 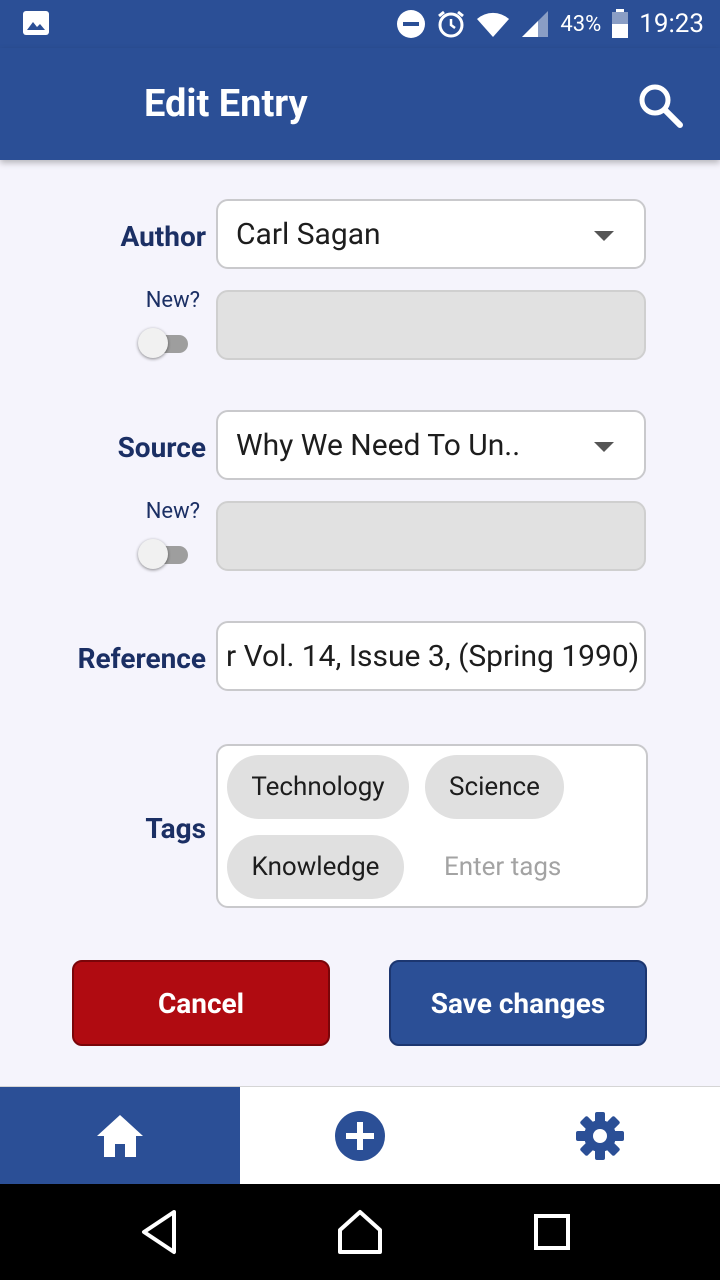 What do you see at coordinates (502, 867) in the screenshot?
I see `tags-placeholder: Enter tags` at bounding box center [502, 867].